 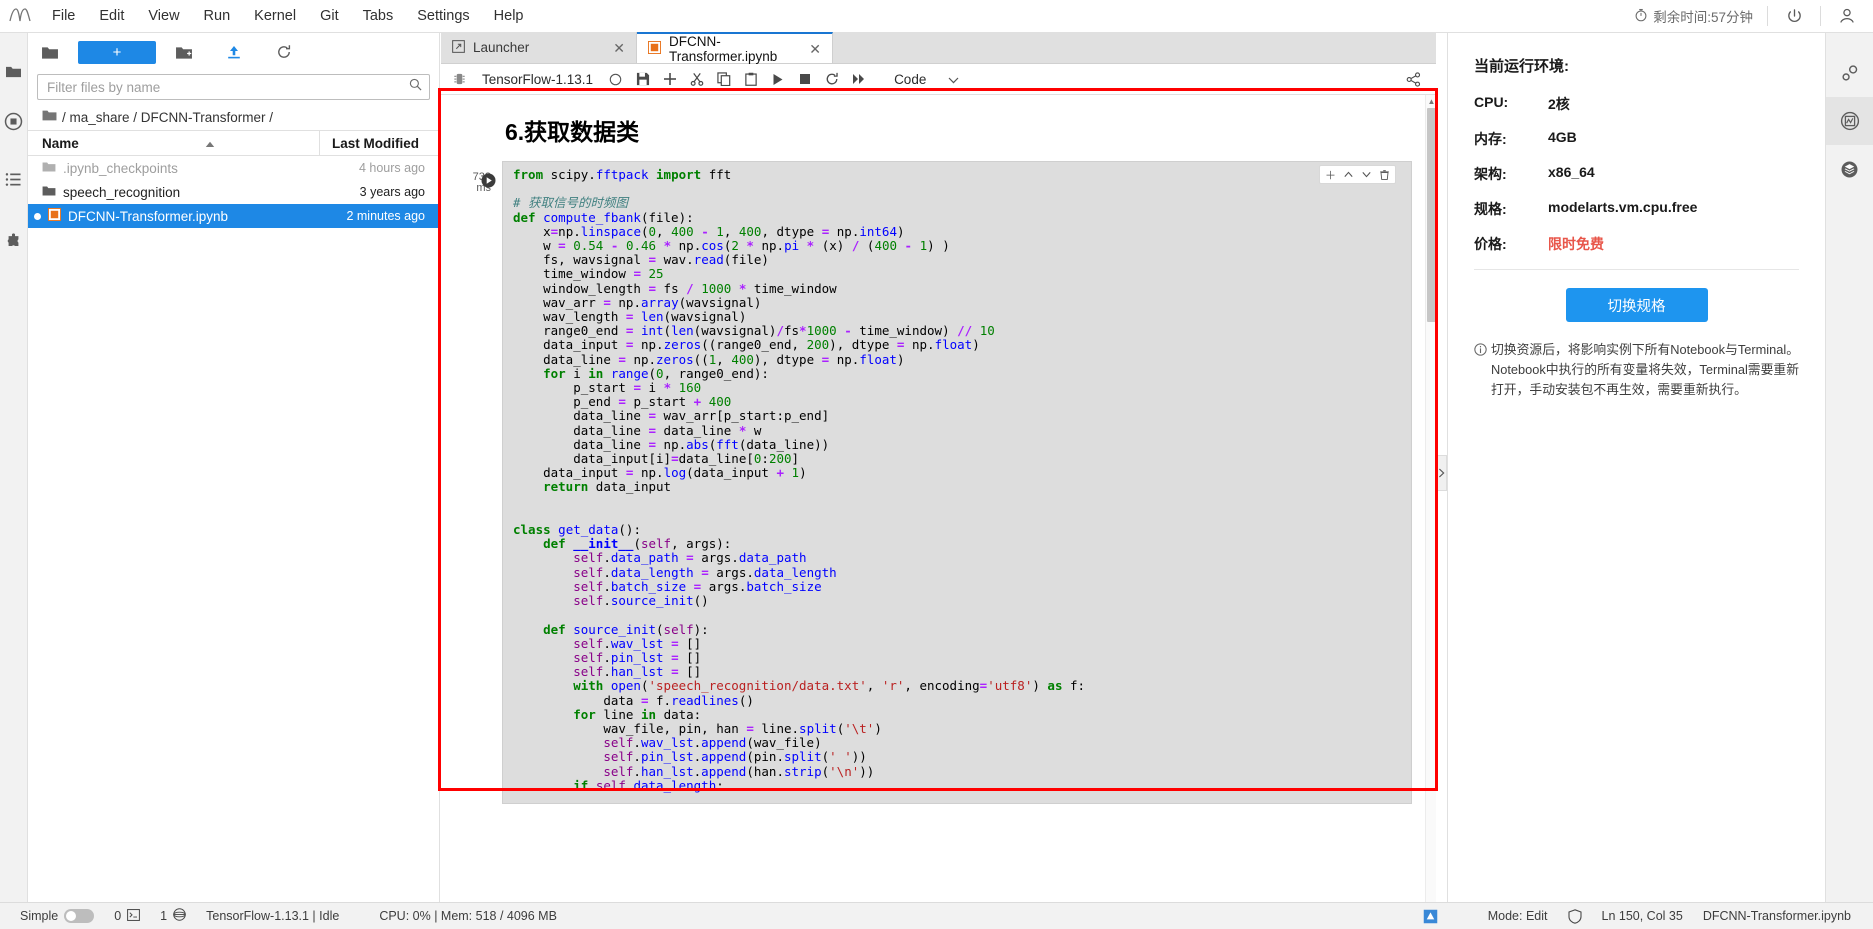 I want to click on breadcrumb: / ma_share / DFCNN-Transformer /, so click(x=233, y=118).